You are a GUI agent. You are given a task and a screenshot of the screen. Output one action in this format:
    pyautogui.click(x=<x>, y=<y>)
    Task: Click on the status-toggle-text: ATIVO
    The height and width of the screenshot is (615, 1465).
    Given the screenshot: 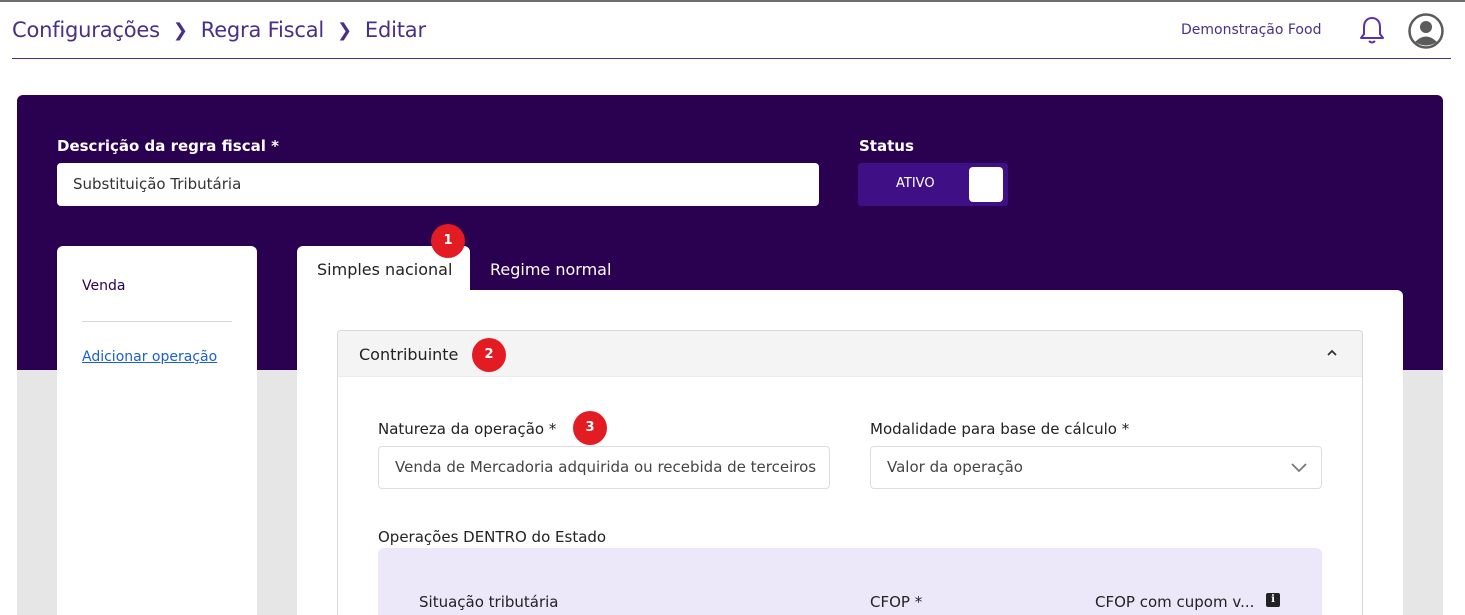 What is the action you would take?
    pyautogui.click(x=915, y=183)
    